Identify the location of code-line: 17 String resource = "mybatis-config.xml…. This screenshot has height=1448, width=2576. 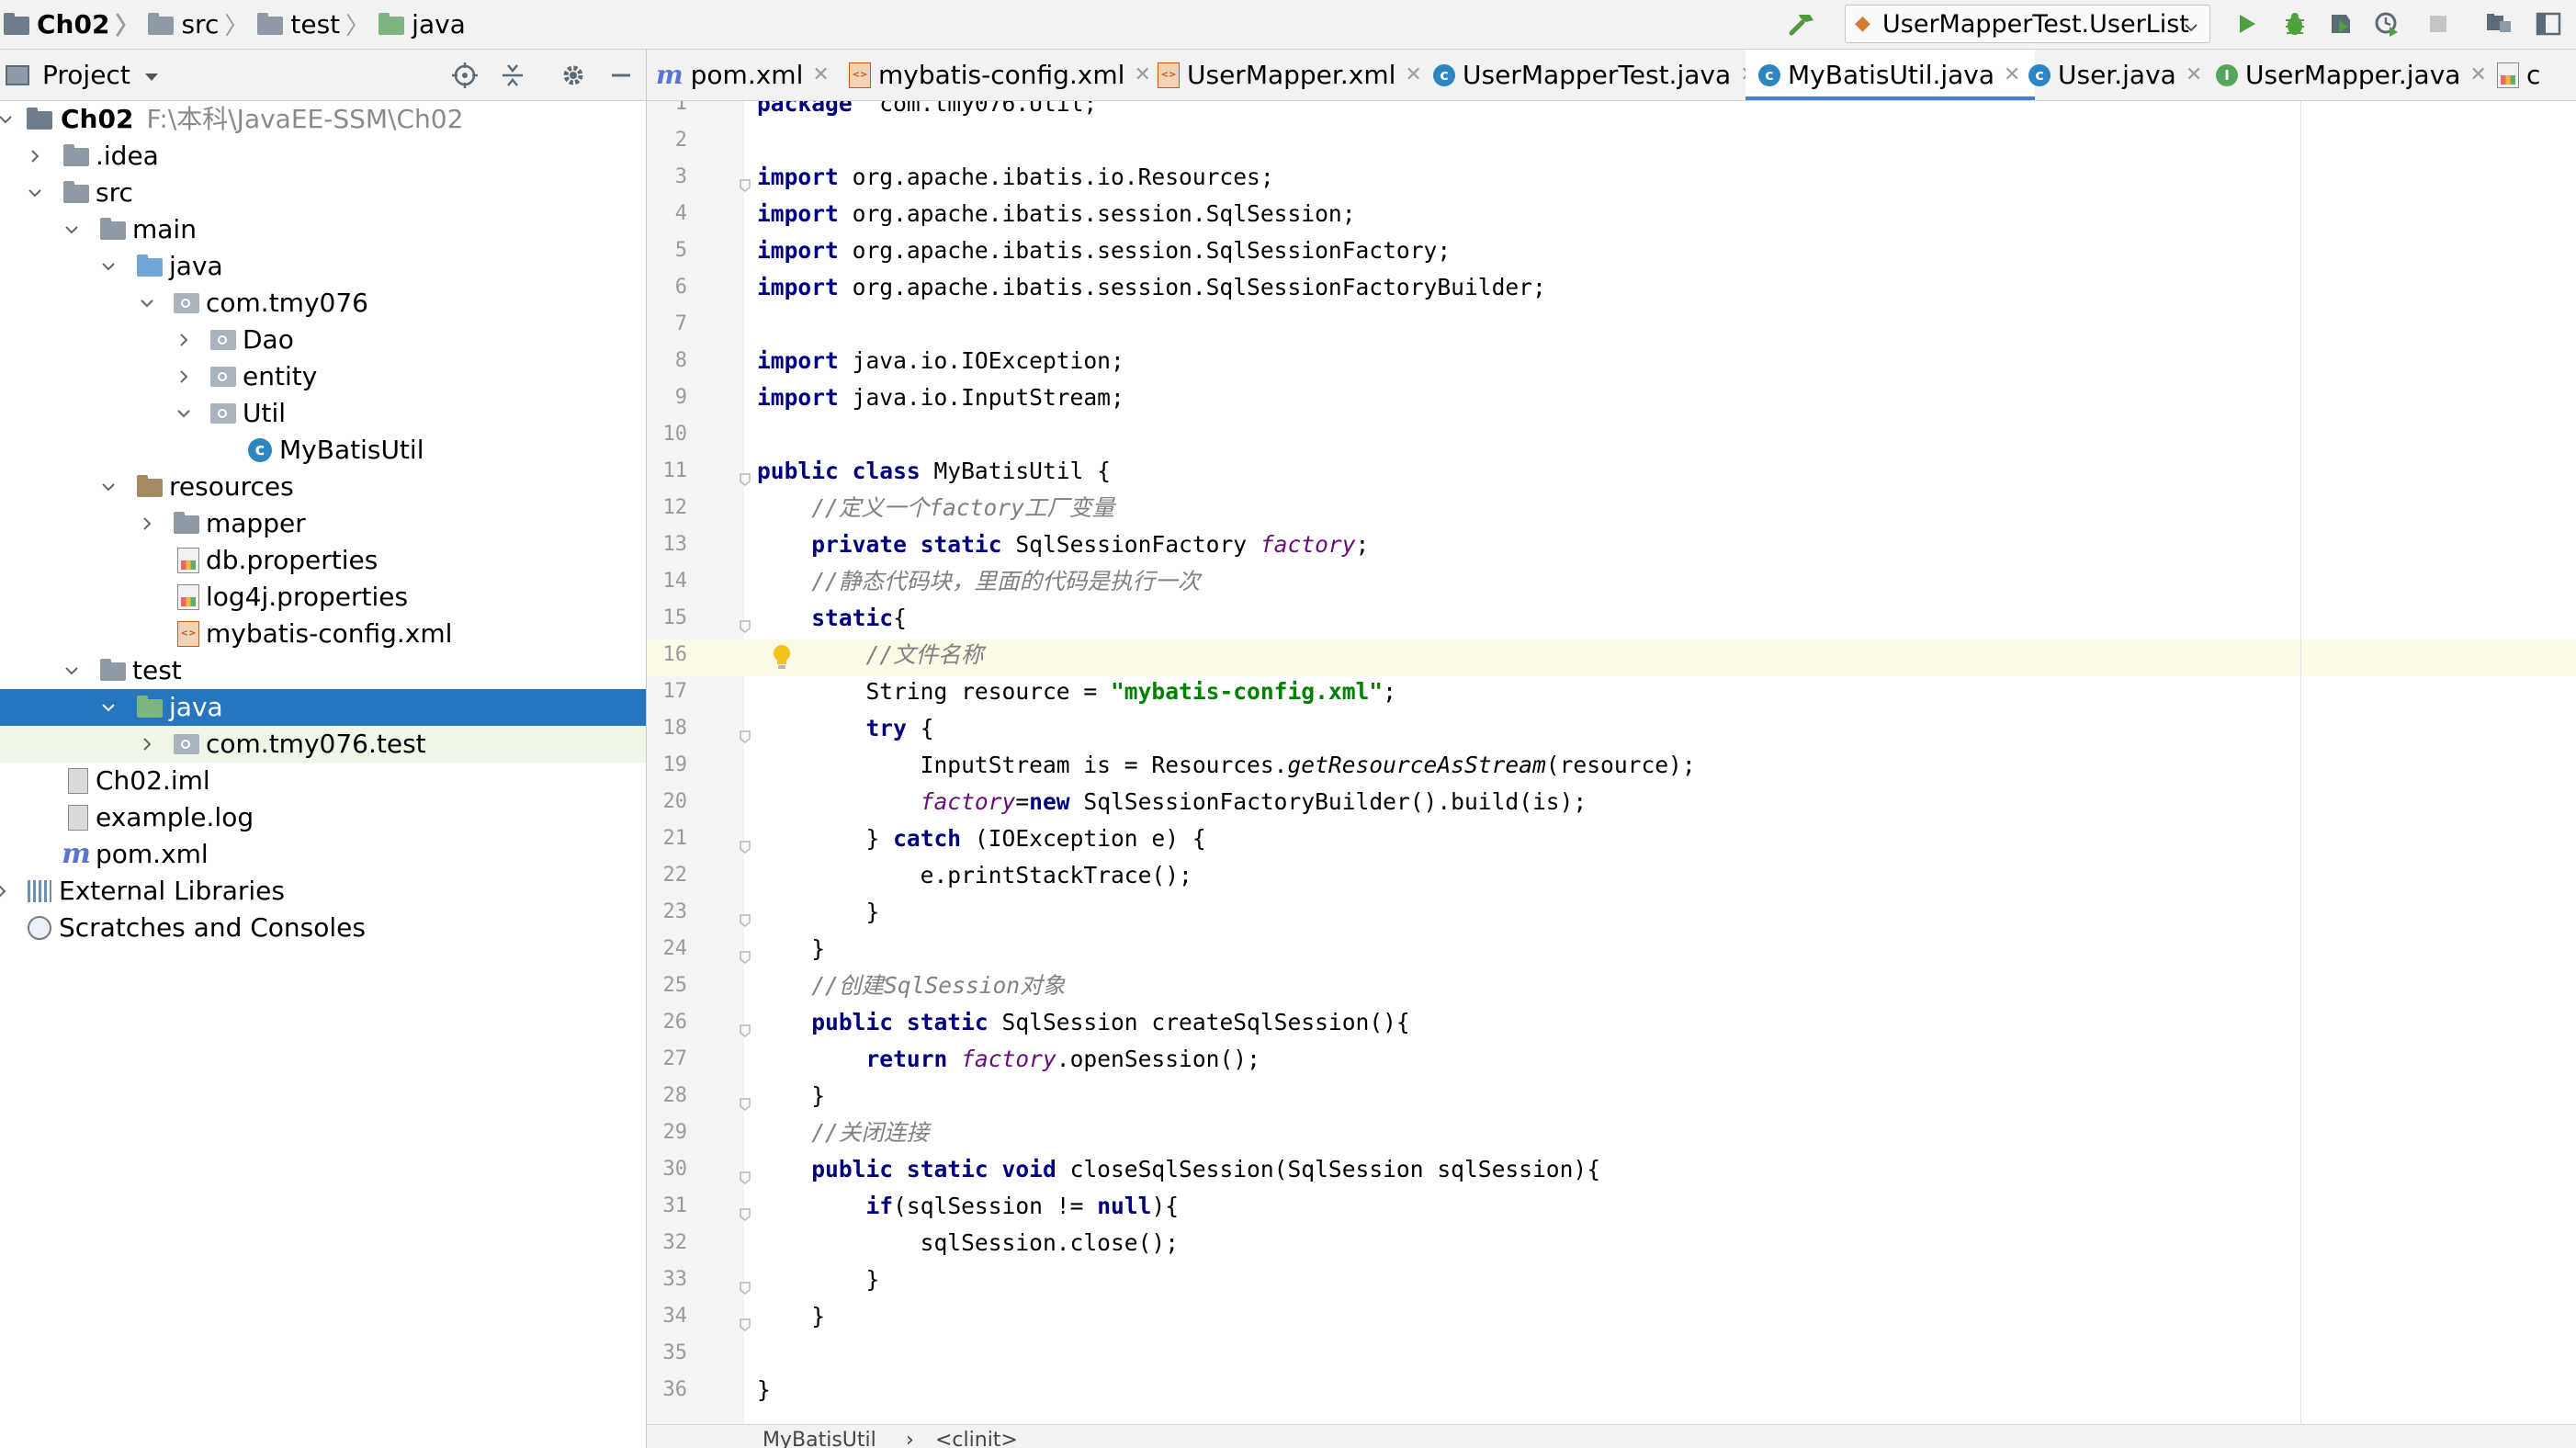
(1611, 691).